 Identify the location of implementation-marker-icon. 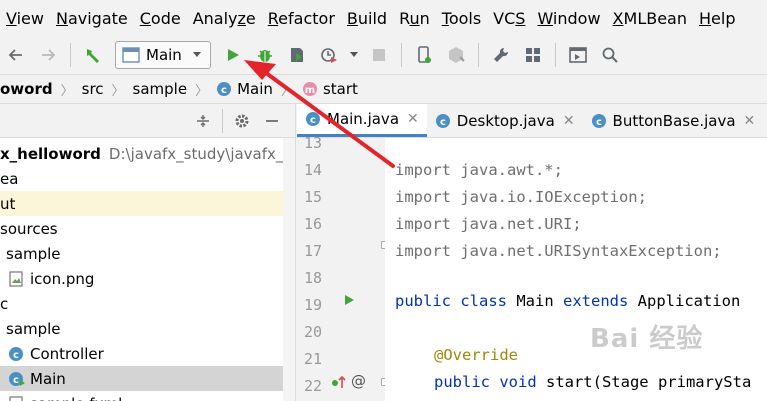
(340, 382).